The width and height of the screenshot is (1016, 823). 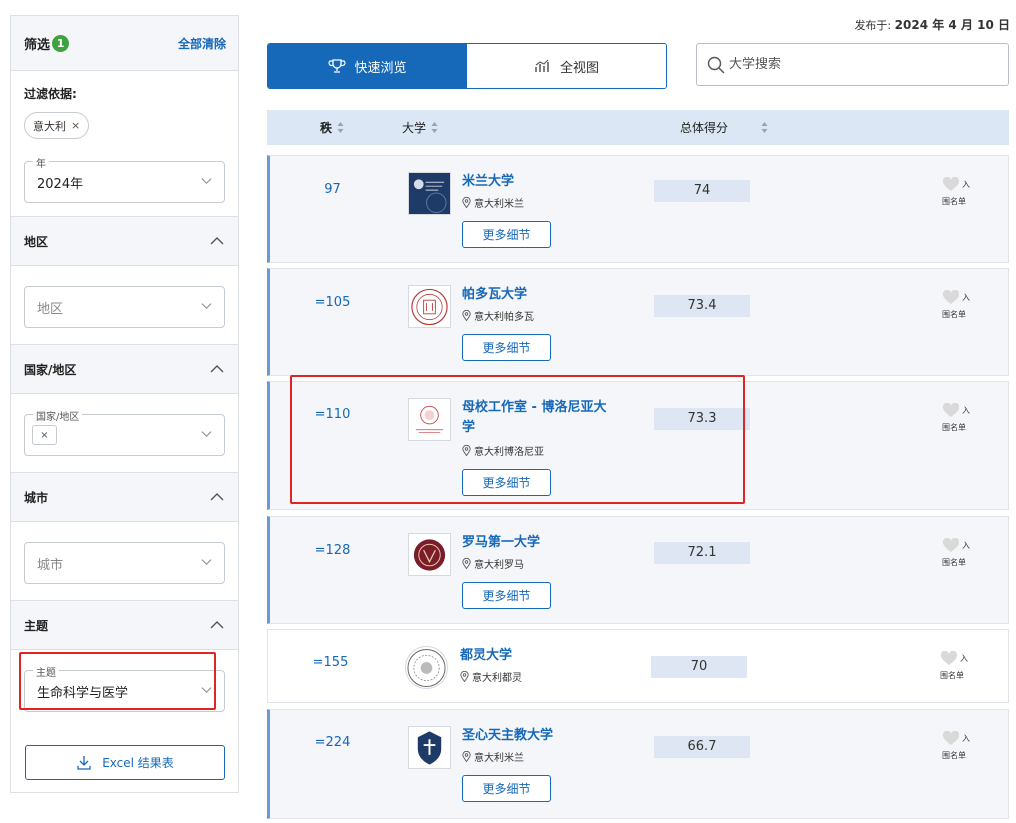 What do you see at coordinates (58, 415) in the screenshot?
I see `country-legend: 国家/地区` at bounding box center [58, 415].